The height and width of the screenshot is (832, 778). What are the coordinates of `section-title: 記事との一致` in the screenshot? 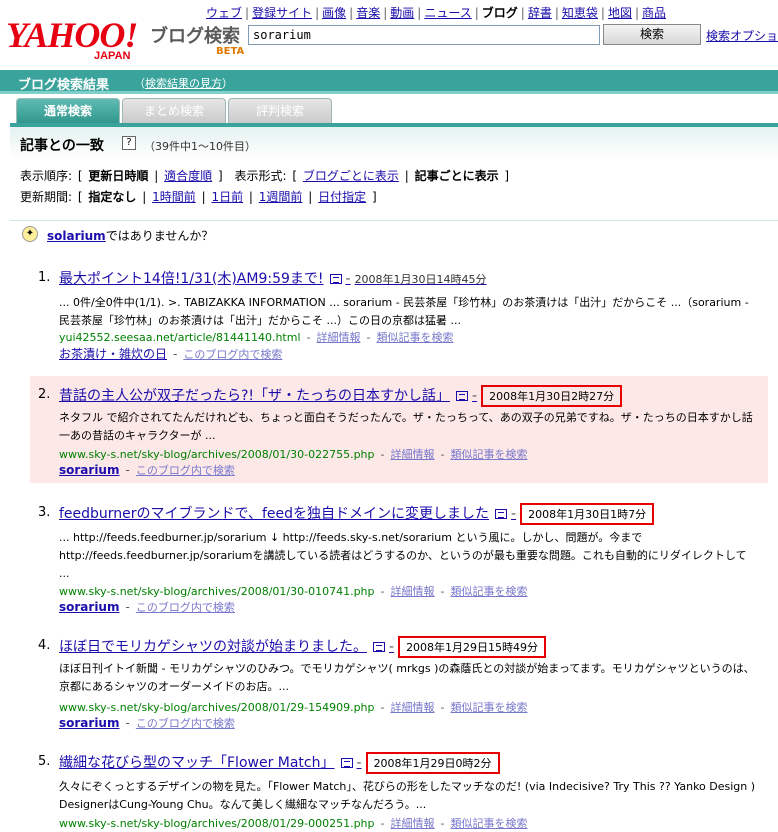 It's located at (62, 146).